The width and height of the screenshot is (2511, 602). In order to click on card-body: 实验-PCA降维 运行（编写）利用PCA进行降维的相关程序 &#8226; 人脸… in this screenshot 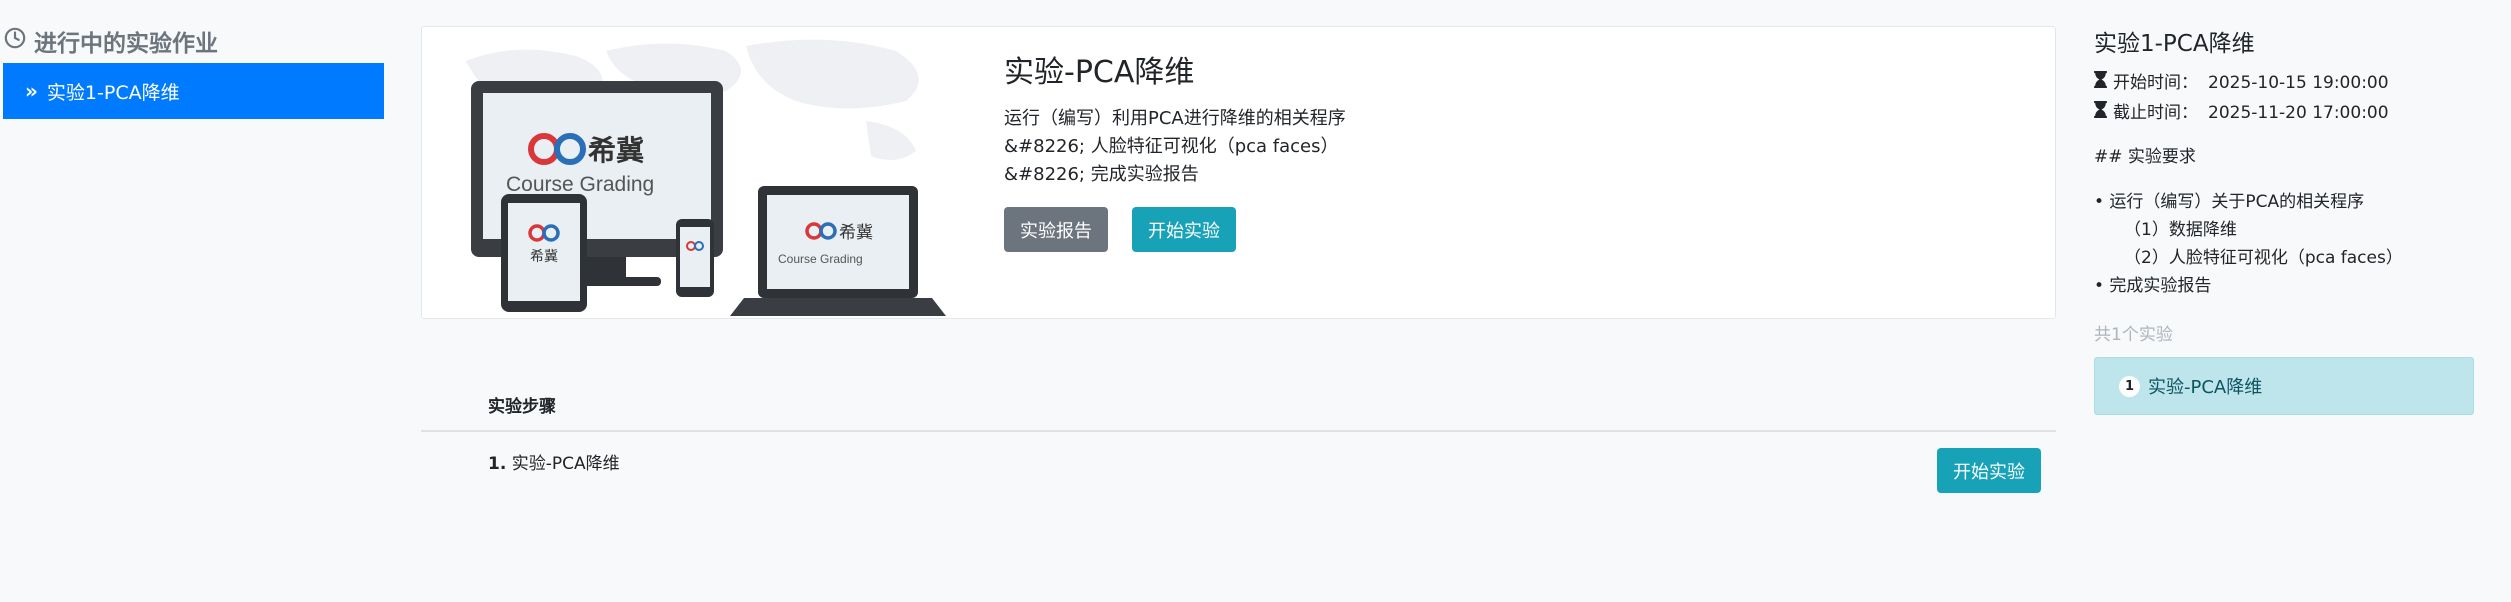, I will do `click(1175, 149)`.